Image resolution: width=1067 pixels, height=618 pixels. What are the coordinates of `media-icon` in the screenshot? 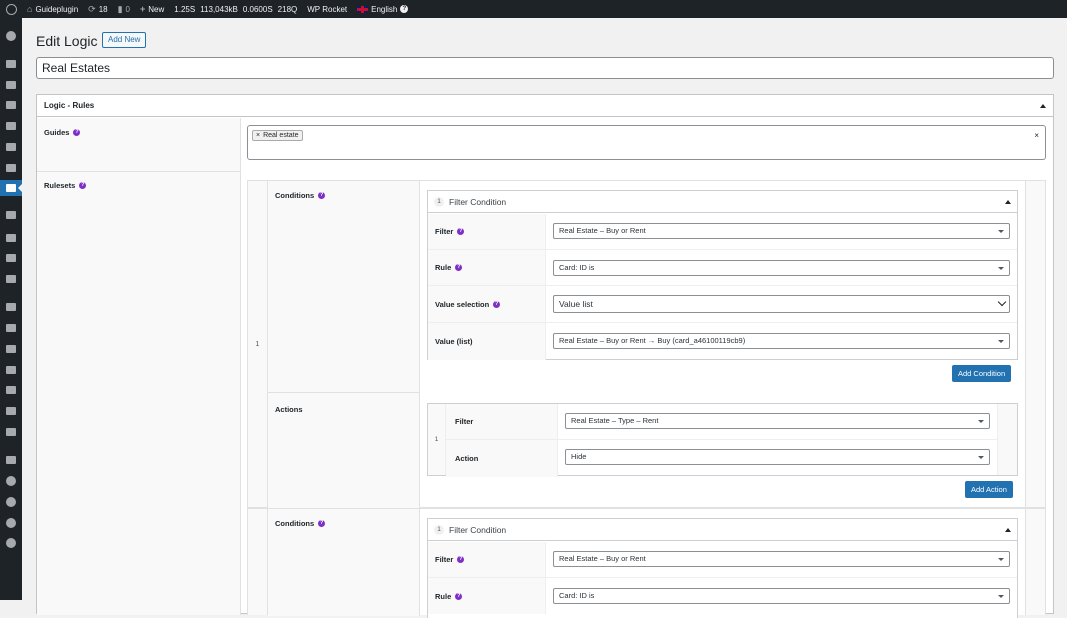 It's located at (11, 85).